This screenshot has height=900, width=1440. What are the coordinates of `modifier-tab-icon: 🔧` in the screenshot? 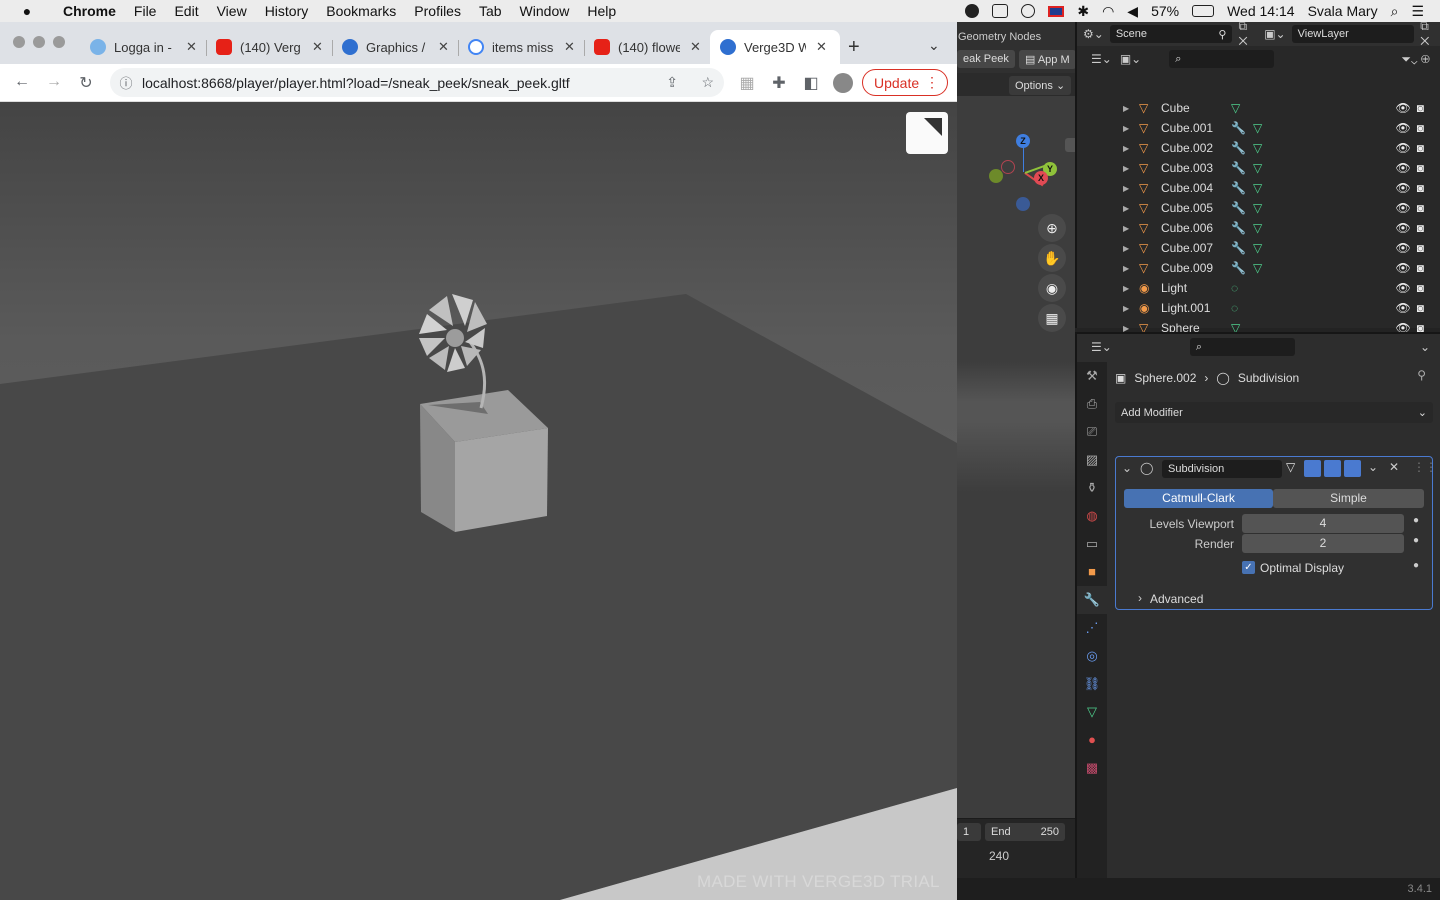 It's located at (1092, 600).